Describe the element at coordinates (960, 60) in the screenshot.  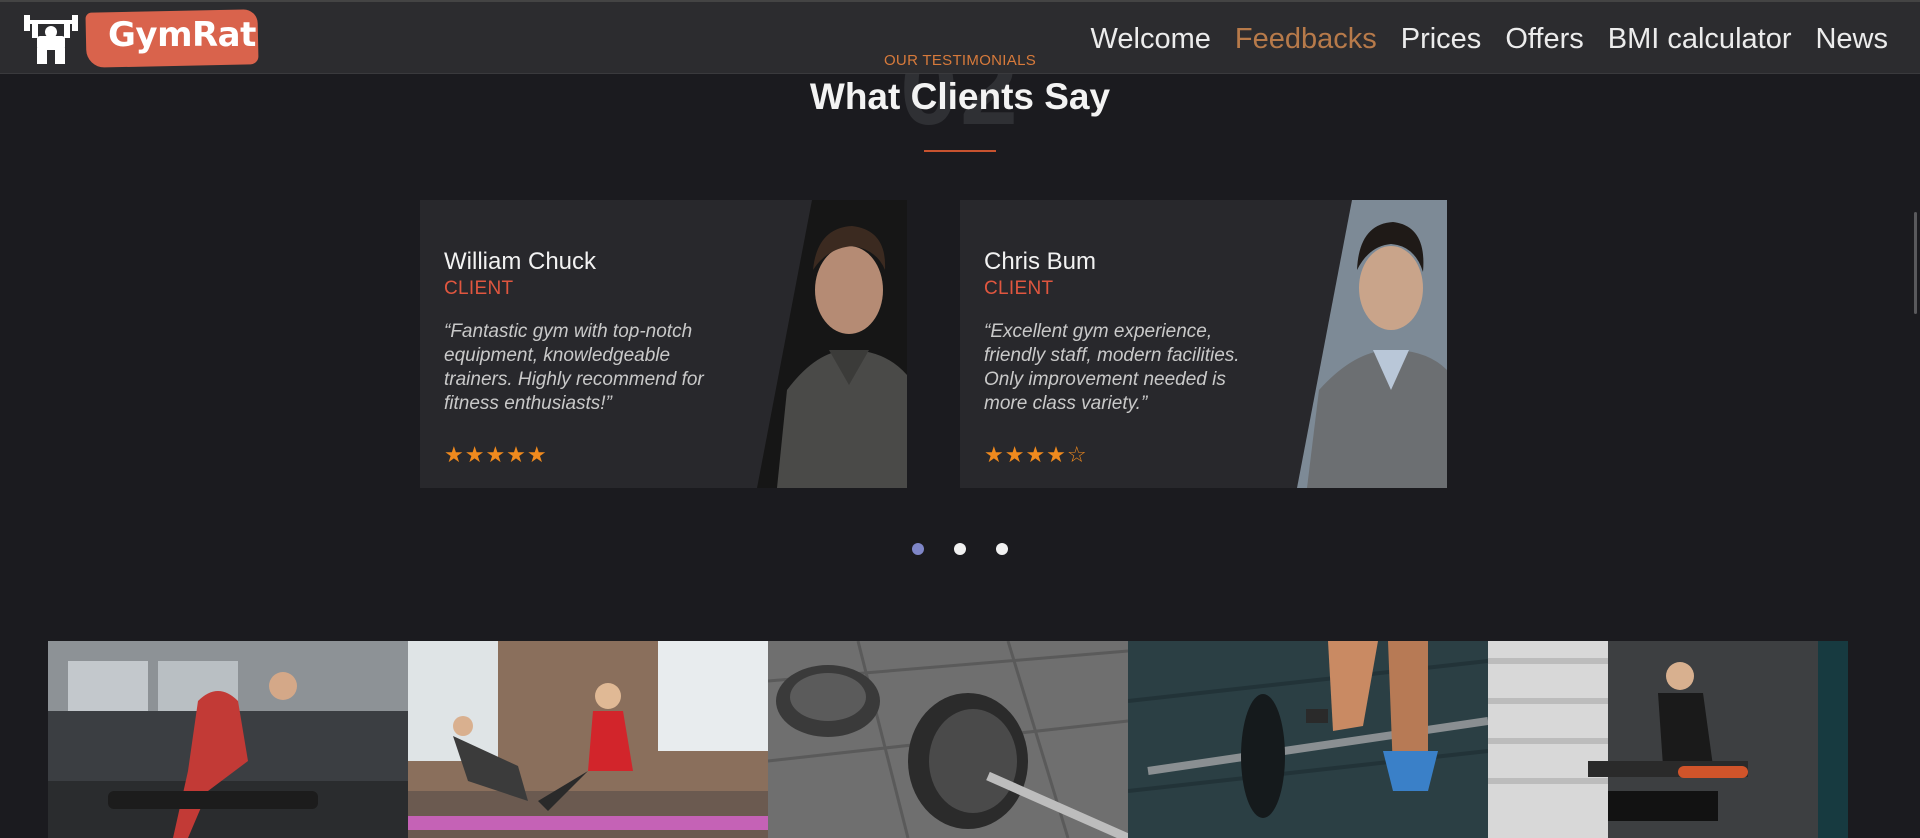
I see `section-eyebrow: OUR TESTIMONIALS` at that location.